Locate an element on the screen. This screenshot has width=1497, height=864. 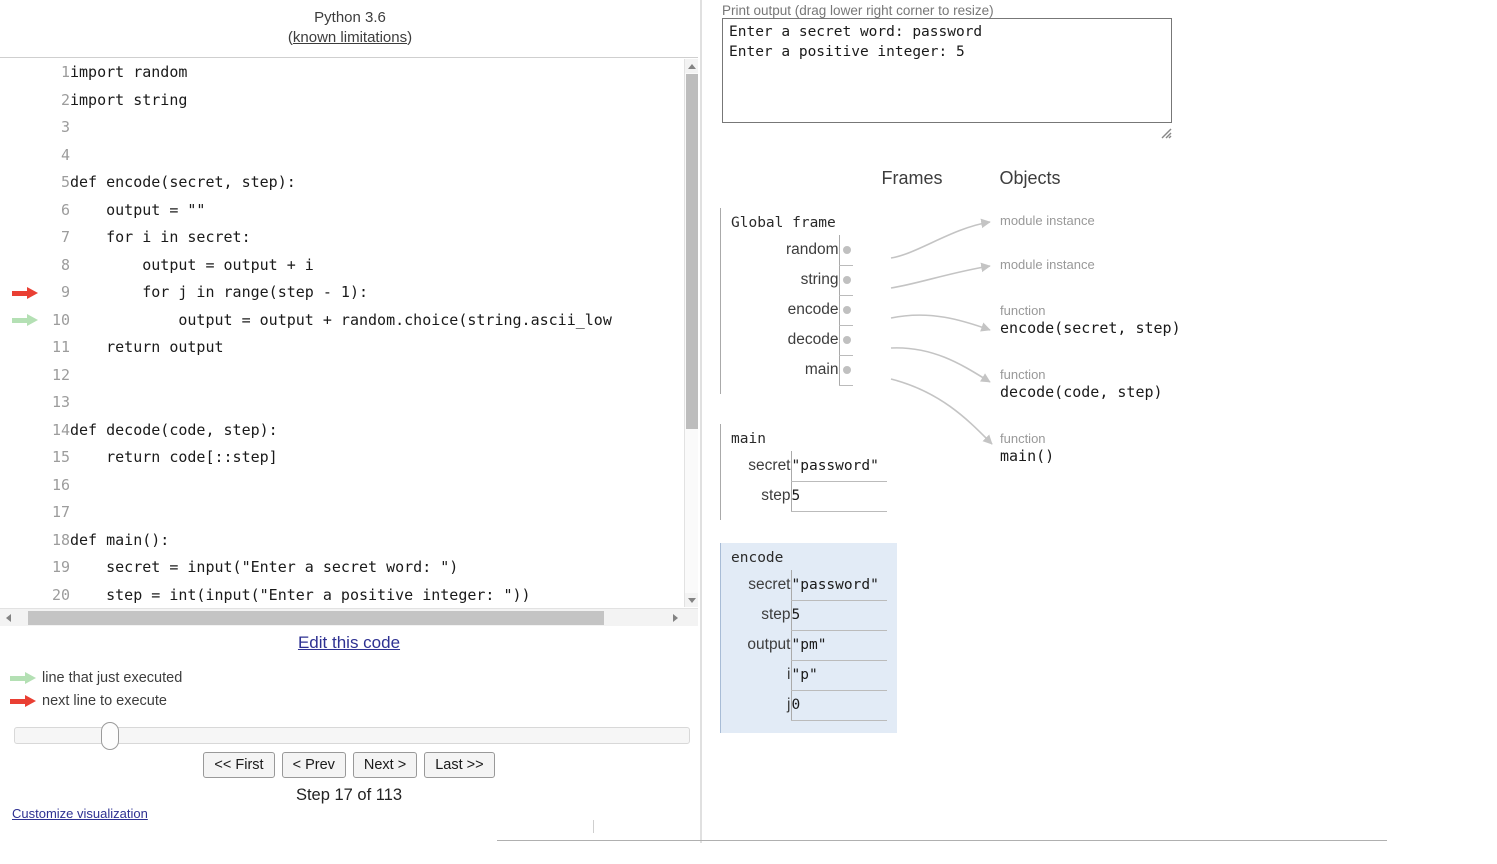
customize-visualization-link: Customize visualization is located at coordinates (80, 813).